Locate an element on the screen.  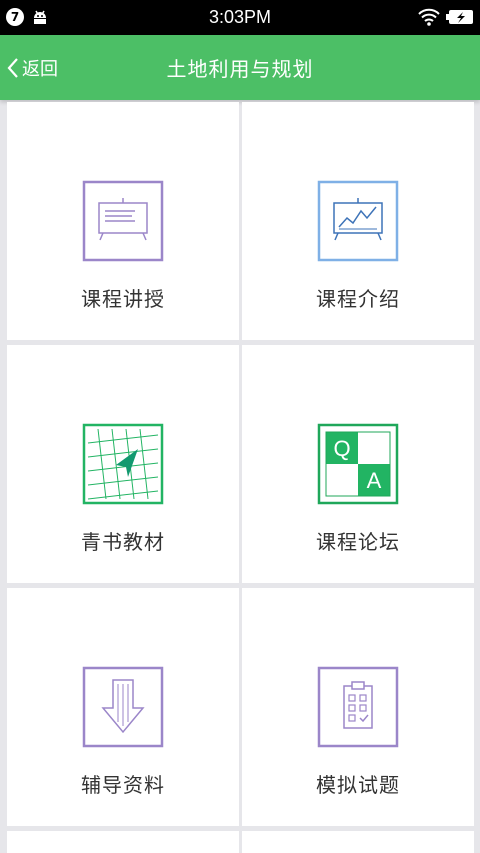
tile-label: 青书教材 is located at coordinates (123, 542).